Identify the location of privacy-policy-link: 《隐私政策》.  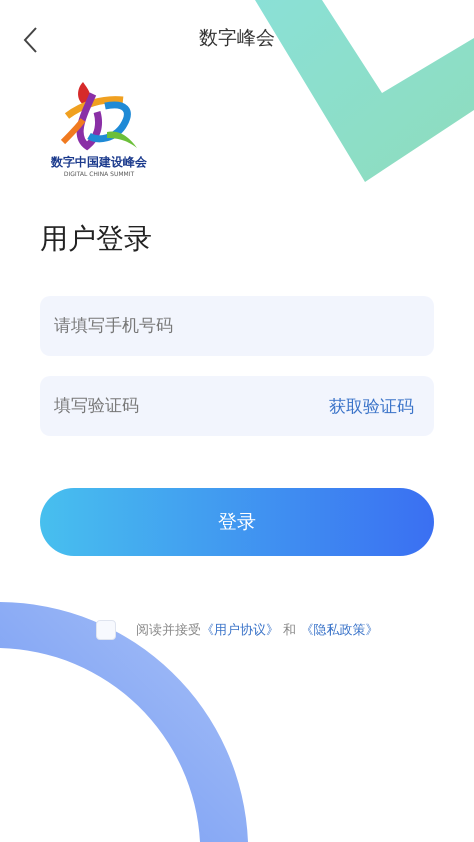
(339, 630).